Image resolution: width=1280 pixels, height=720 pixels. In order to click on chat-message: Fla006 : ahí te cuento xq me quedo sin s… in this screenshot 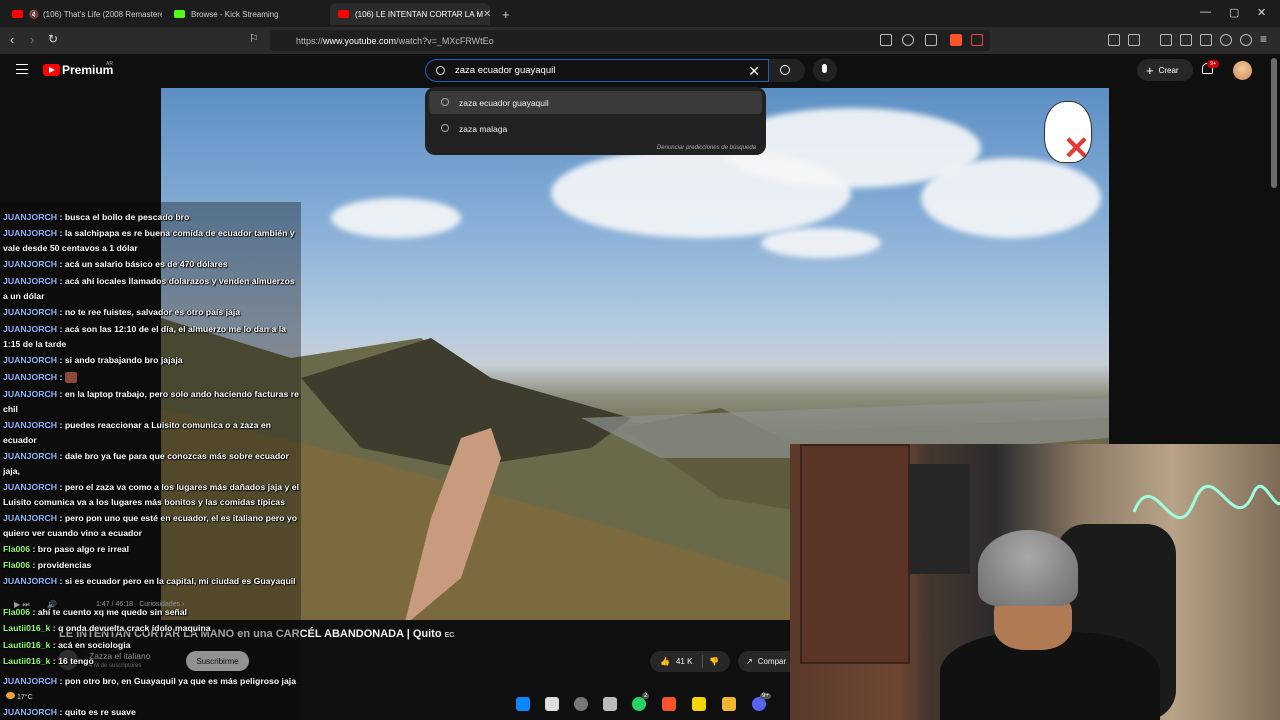, I will do `click(95, 612)`.